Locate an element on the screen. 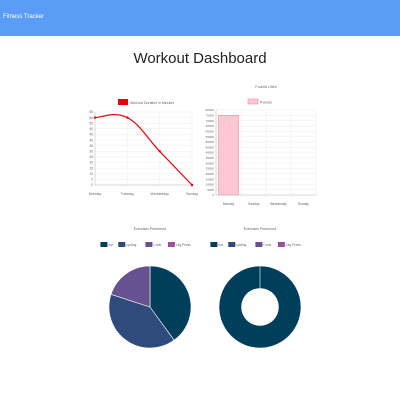 This screenshot has width=400, height=400. y-tick-label: 30000 is located at coordinates (210, 163).